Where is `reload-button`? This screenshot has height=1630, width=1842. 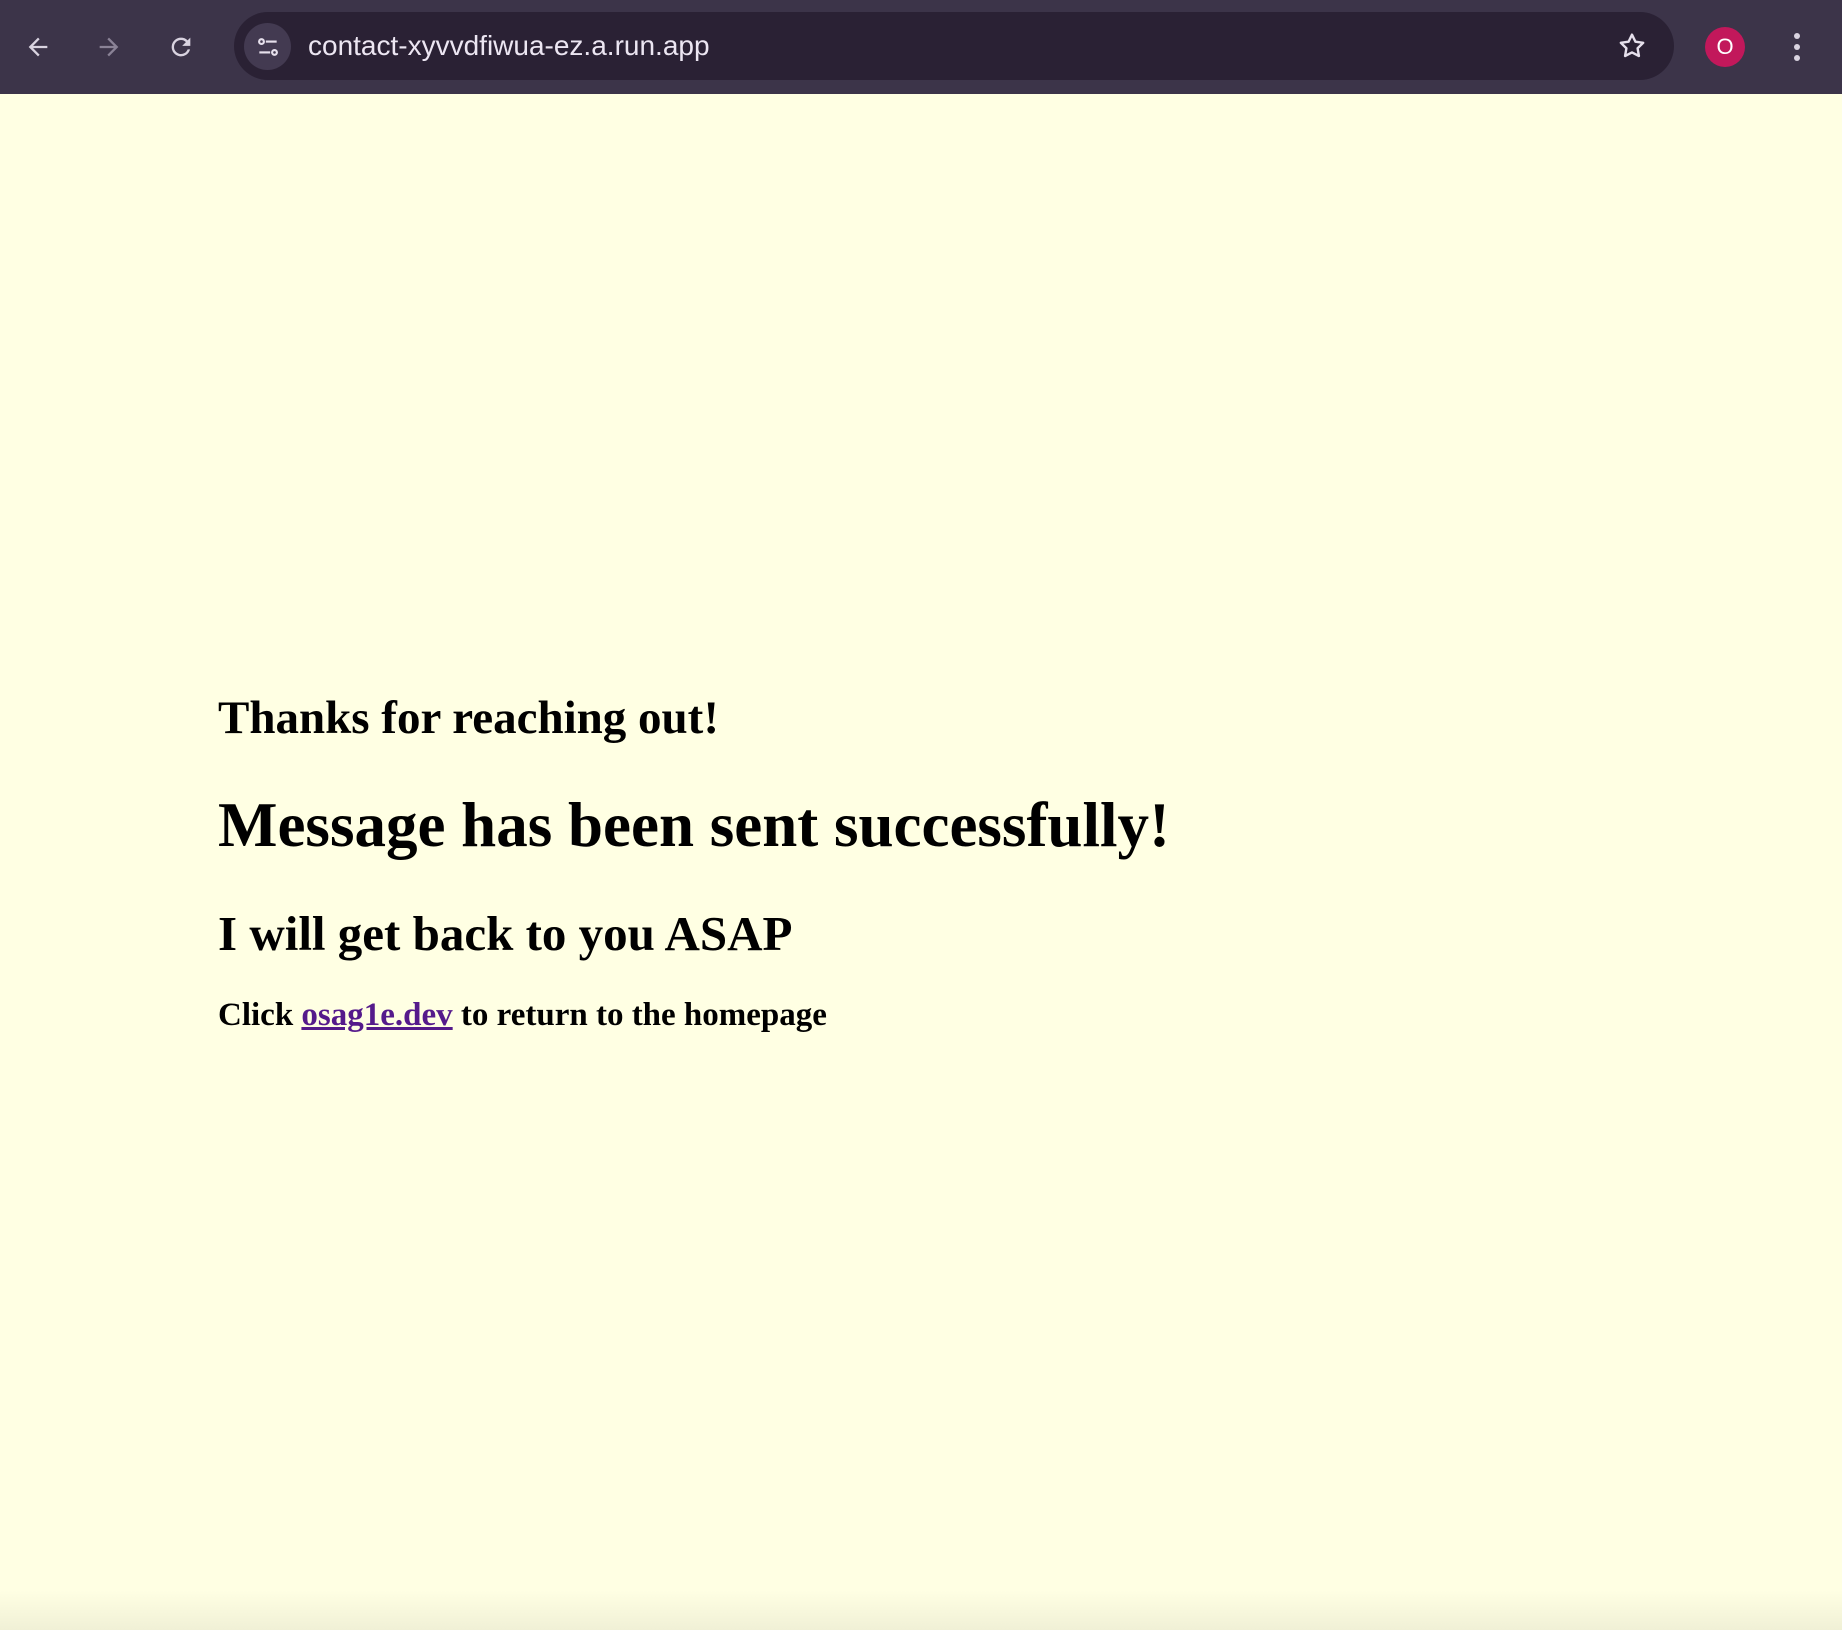
reload-button is located at coordinates (181, 47).